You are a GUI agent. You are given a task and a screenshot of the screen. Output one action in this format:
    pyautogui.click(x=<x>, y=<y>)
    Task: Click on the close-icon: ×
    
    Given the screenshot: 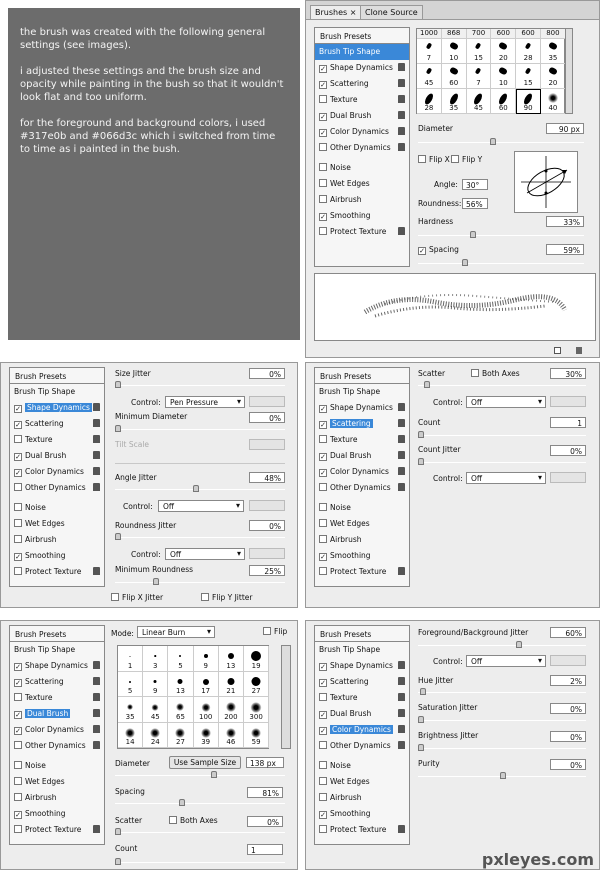 What is the action you would take?
    pyautogui.click(x=353, y=12)
    